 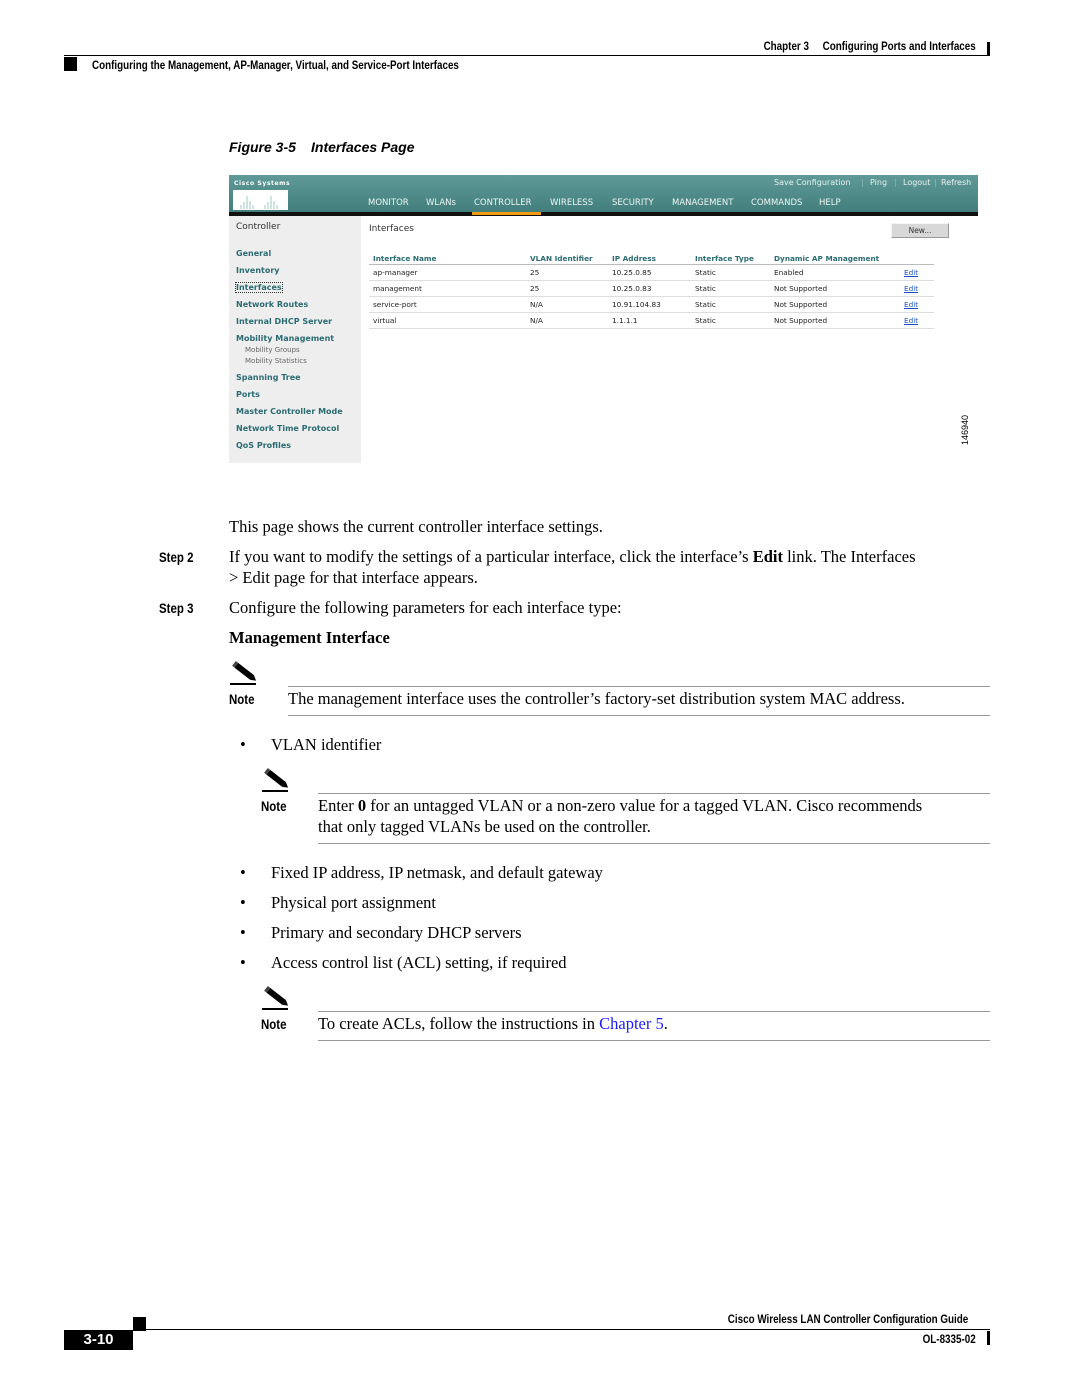 I want to click on sidebar-subitem-mobility-statistics: Mobility Statistics, so click(x=276, y=361).